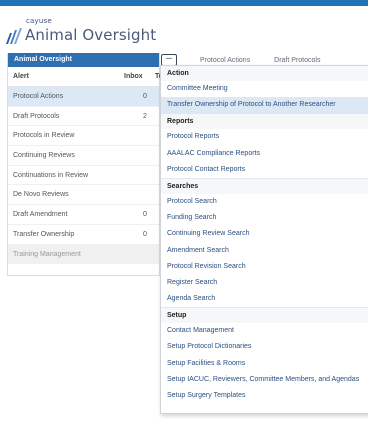 This screenshot has width=368, height=424. What do you see at coordinates (36, 116) in the screenshot?
I see `alert-label: Draft Protocols` at bounding box center [36, 116].